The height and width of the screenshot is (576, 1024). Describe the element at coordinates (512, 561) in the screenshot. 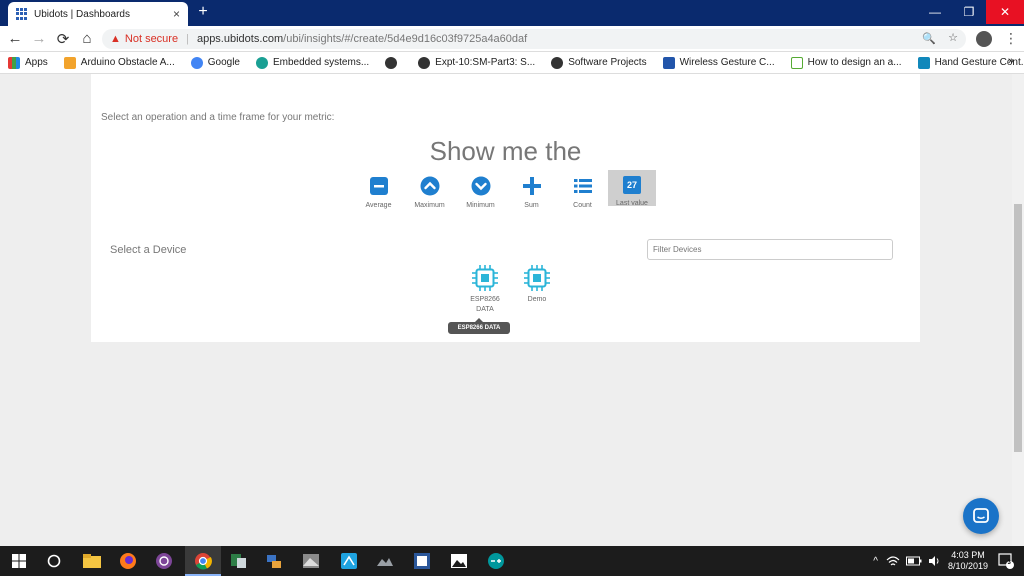

I see `os-taskbar: ^ 4:03 PM 8/10/2019 3` at that location.